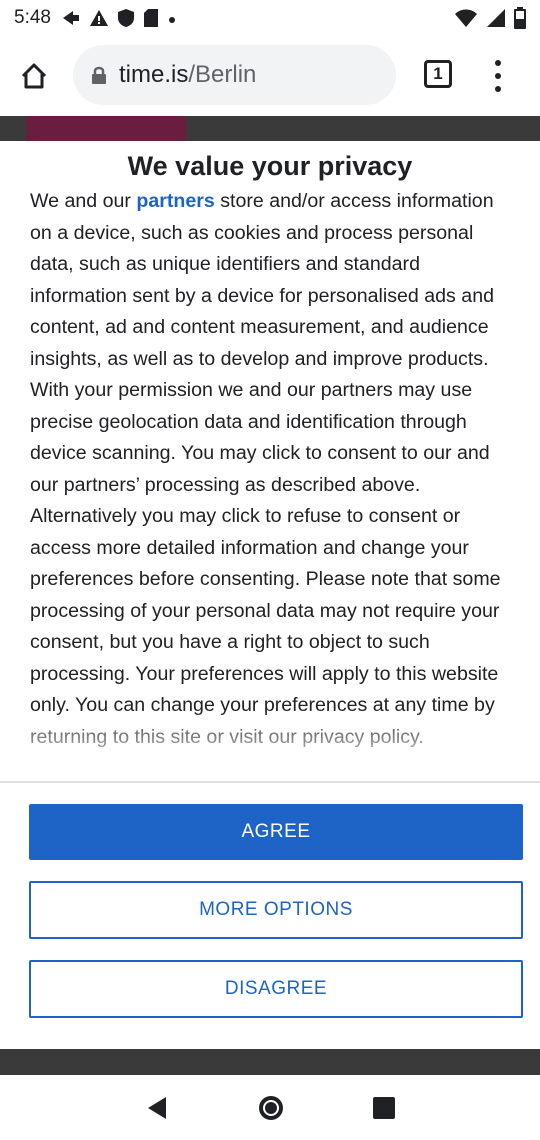 Image resolution: width=540 pixels, height=1140 pixels. I want to click on wifi-icon, so click(466, 18).